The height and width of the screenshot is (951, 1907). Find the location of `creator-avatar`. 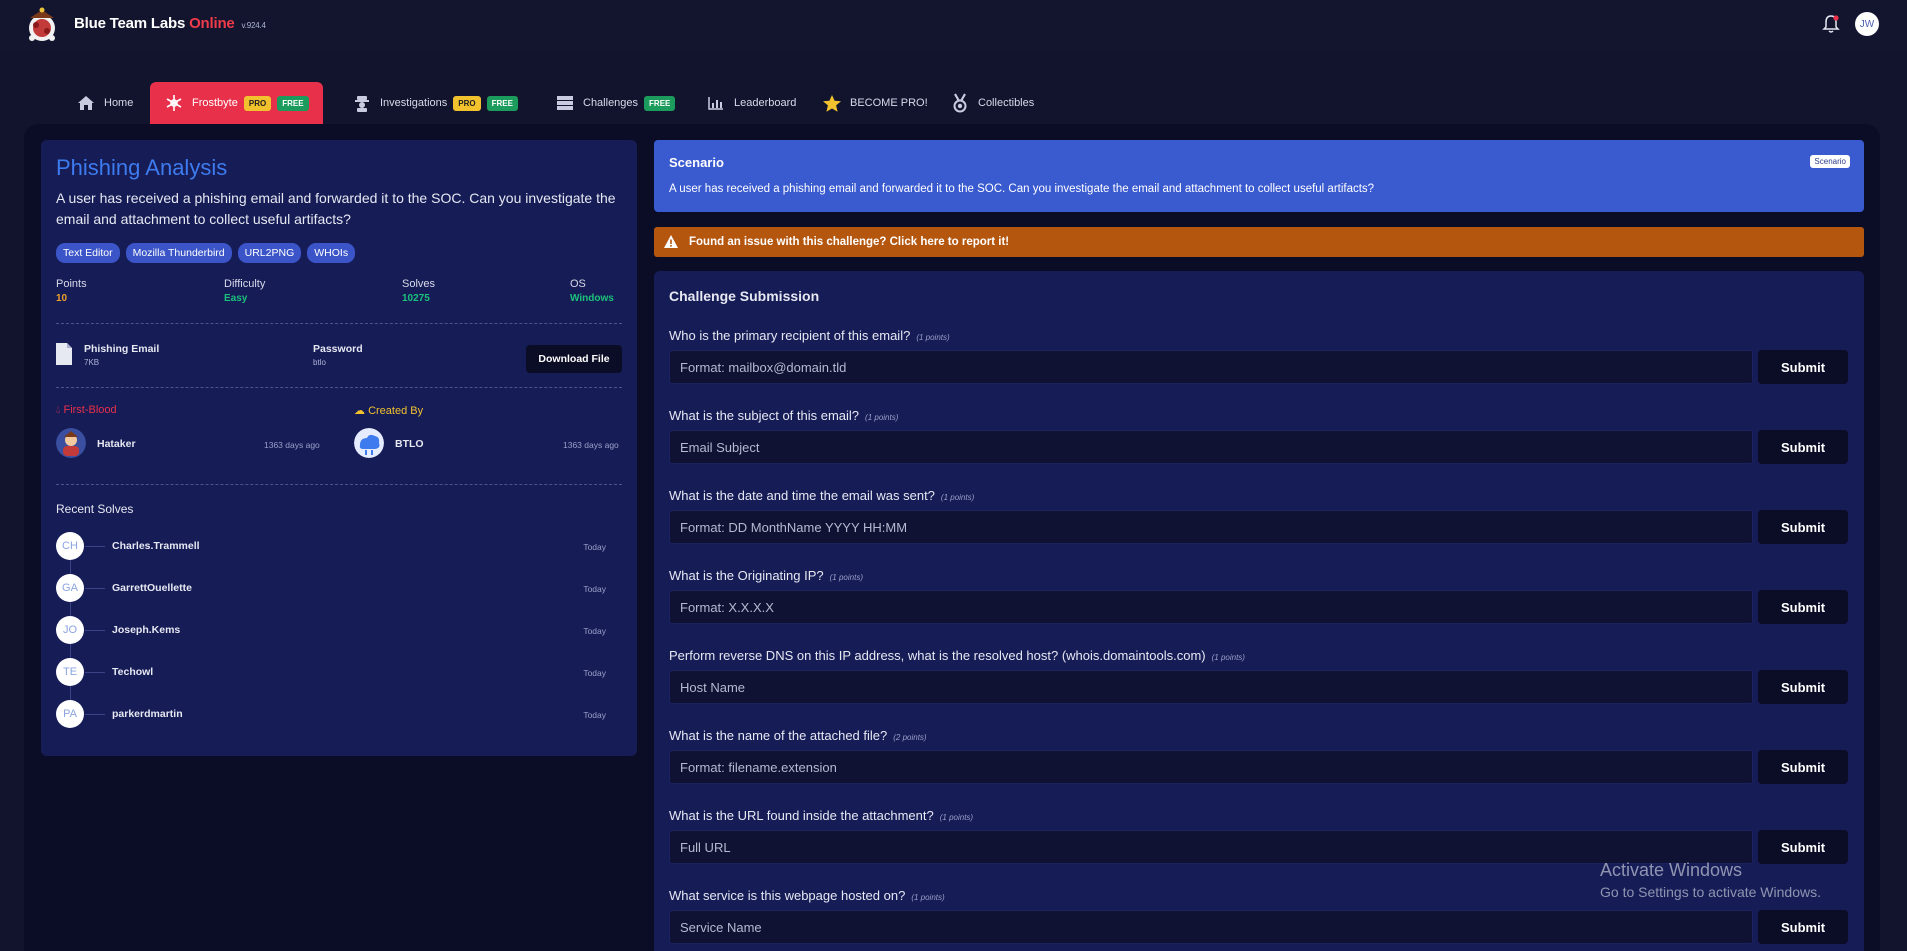

creator-avatar is located at coordinates (369, 443).